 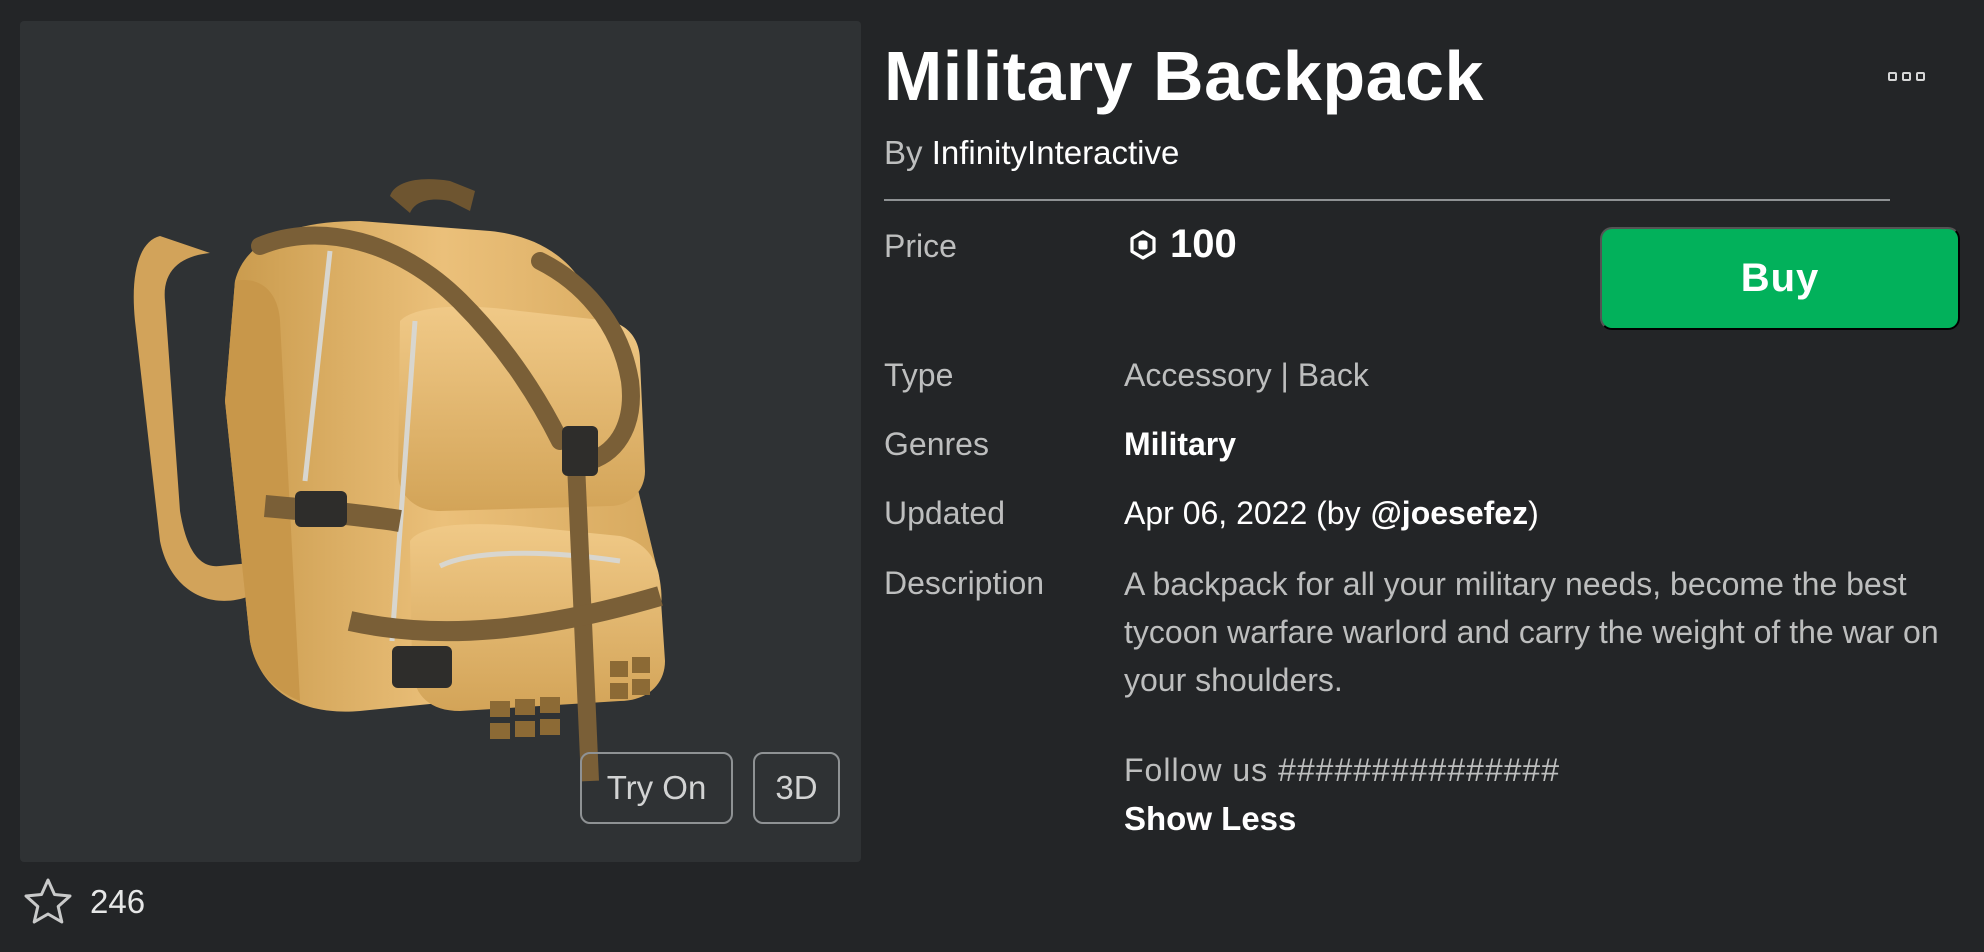 I want to click on buy-button: Buy, so click(x=1780, y=278).